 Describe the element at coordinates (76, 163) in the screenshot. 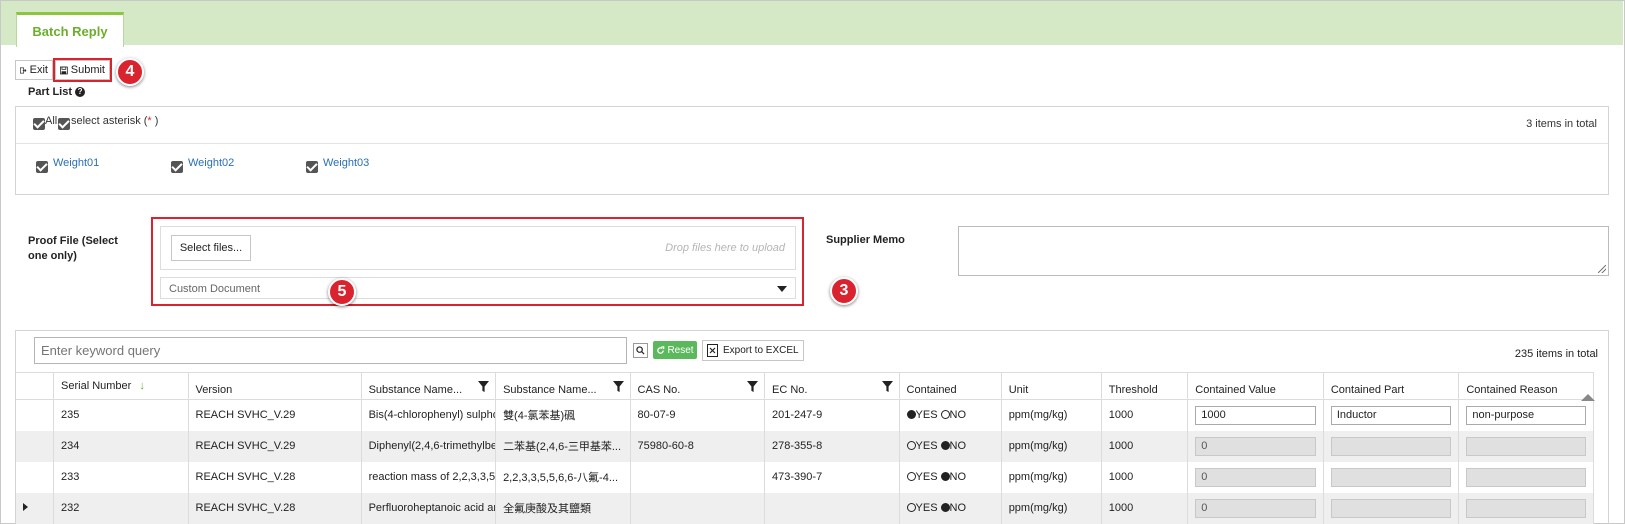

I see `part-link-weight01: Weight01` at that location.